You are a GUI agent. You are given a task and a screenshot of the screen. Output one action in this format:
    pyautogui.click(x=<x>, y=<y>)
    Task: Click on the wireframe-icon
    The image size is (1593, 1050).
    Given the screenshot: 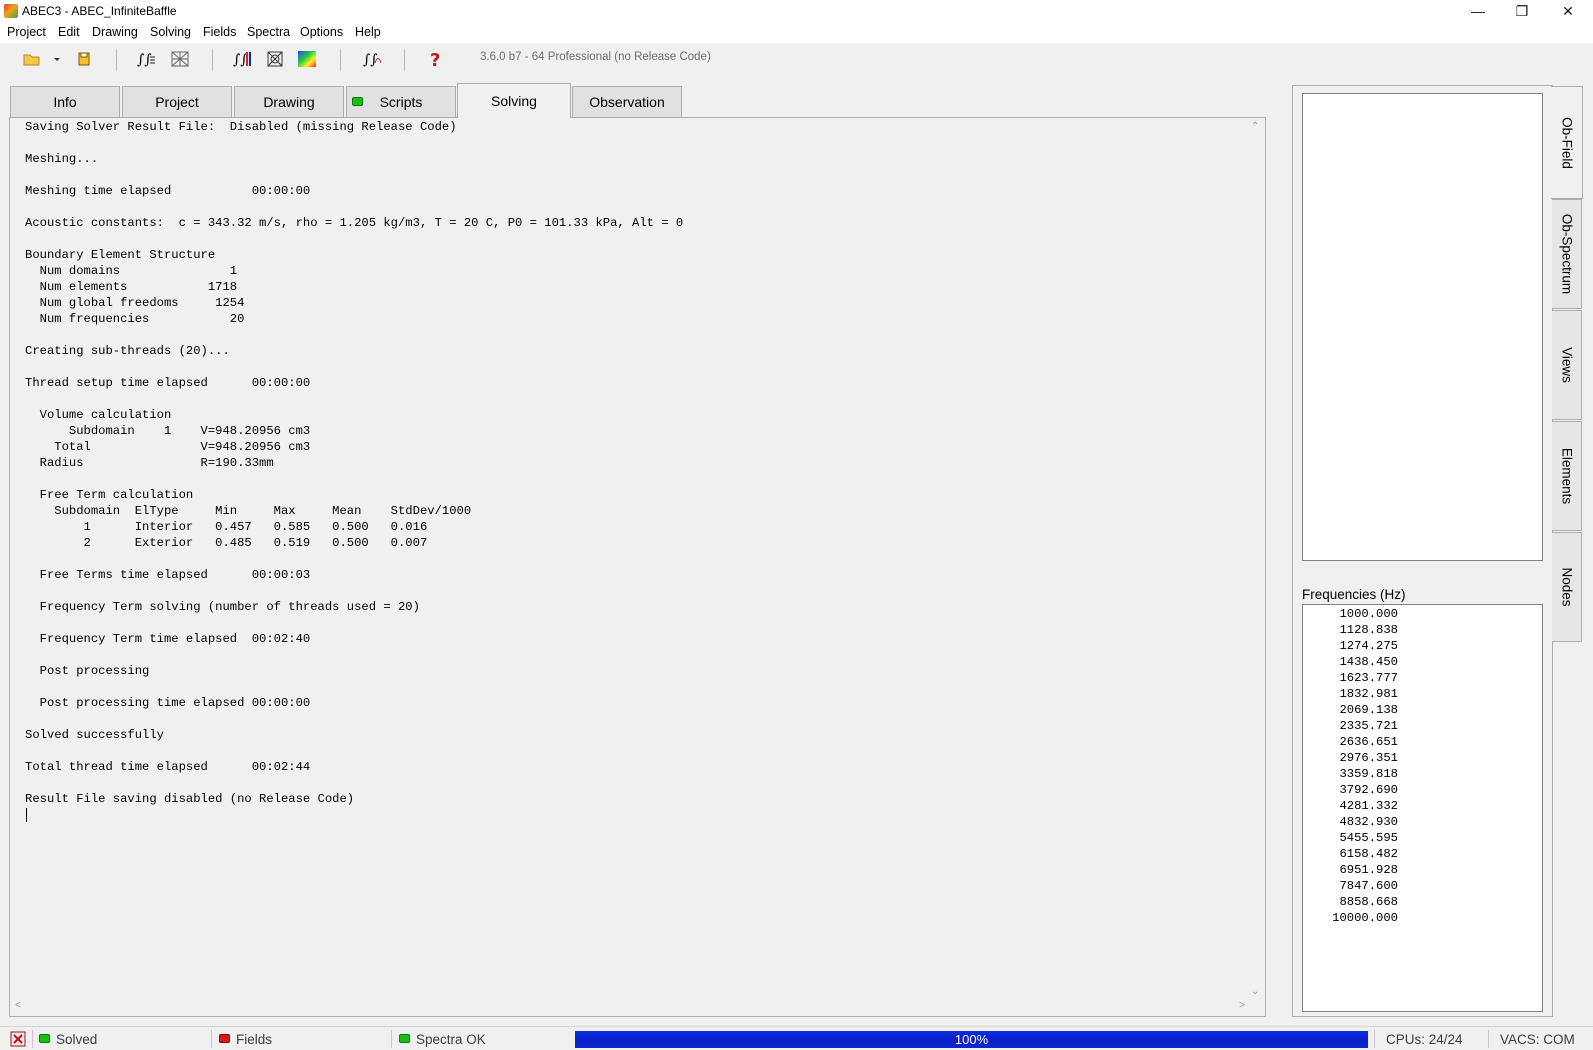 What is the action you would take?
    pyautogui.click(x=275, y=59)
    